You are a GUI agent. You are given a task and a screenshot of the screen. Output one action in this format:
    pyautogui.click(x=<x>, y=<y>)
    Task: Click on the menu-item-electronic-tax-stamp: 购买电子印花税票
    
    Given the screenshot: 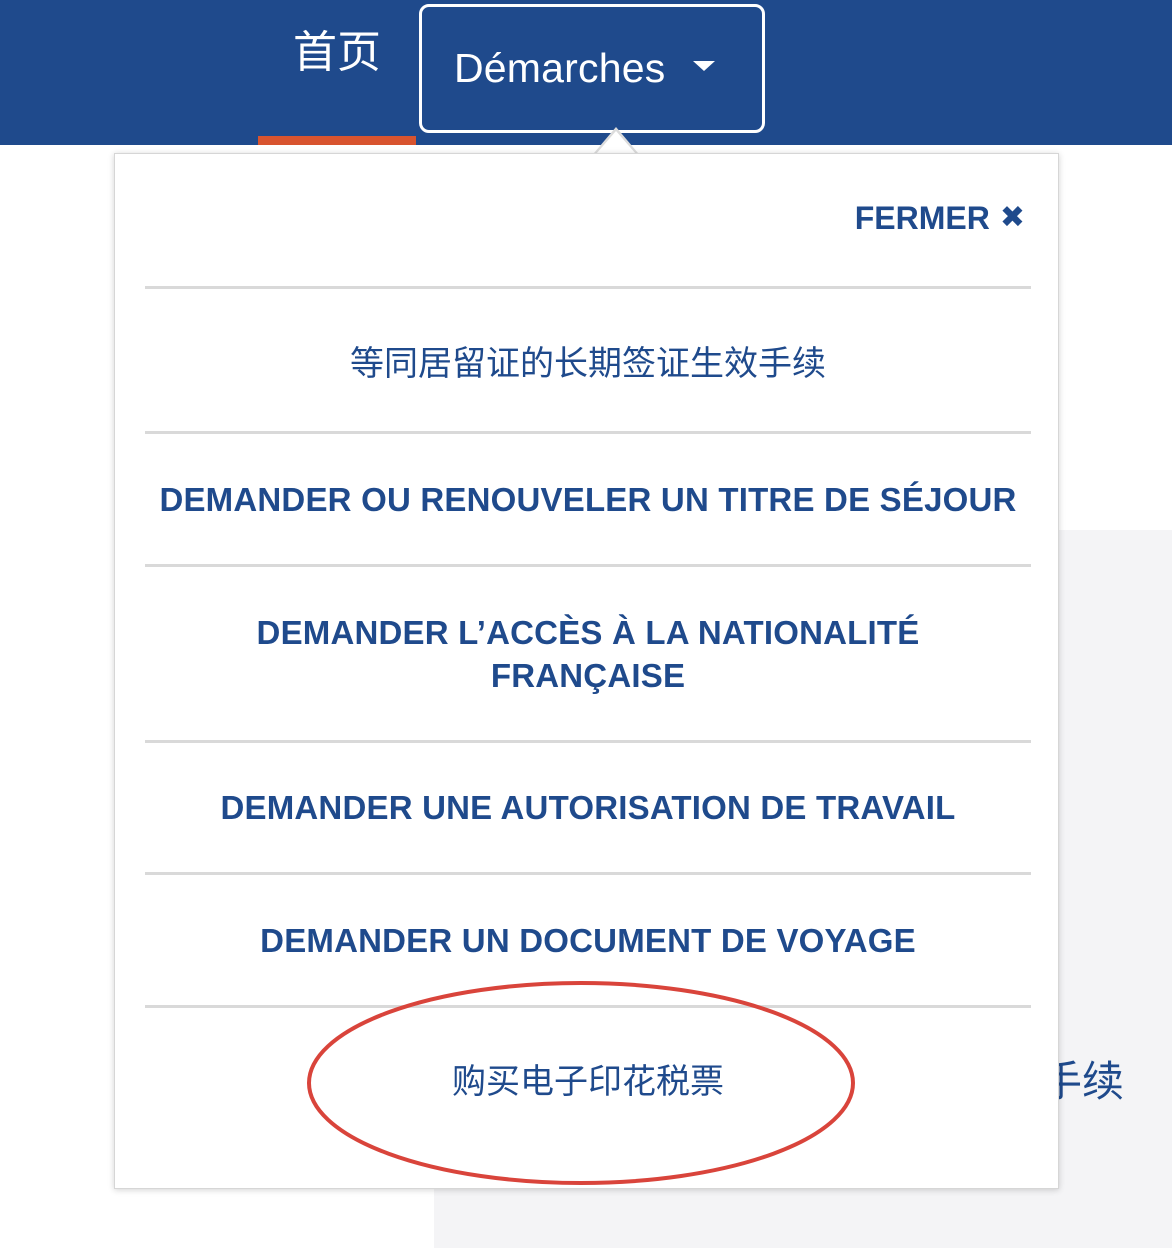 What is the action you would take?
    pyautogui.click(x=588, y=1078)
    